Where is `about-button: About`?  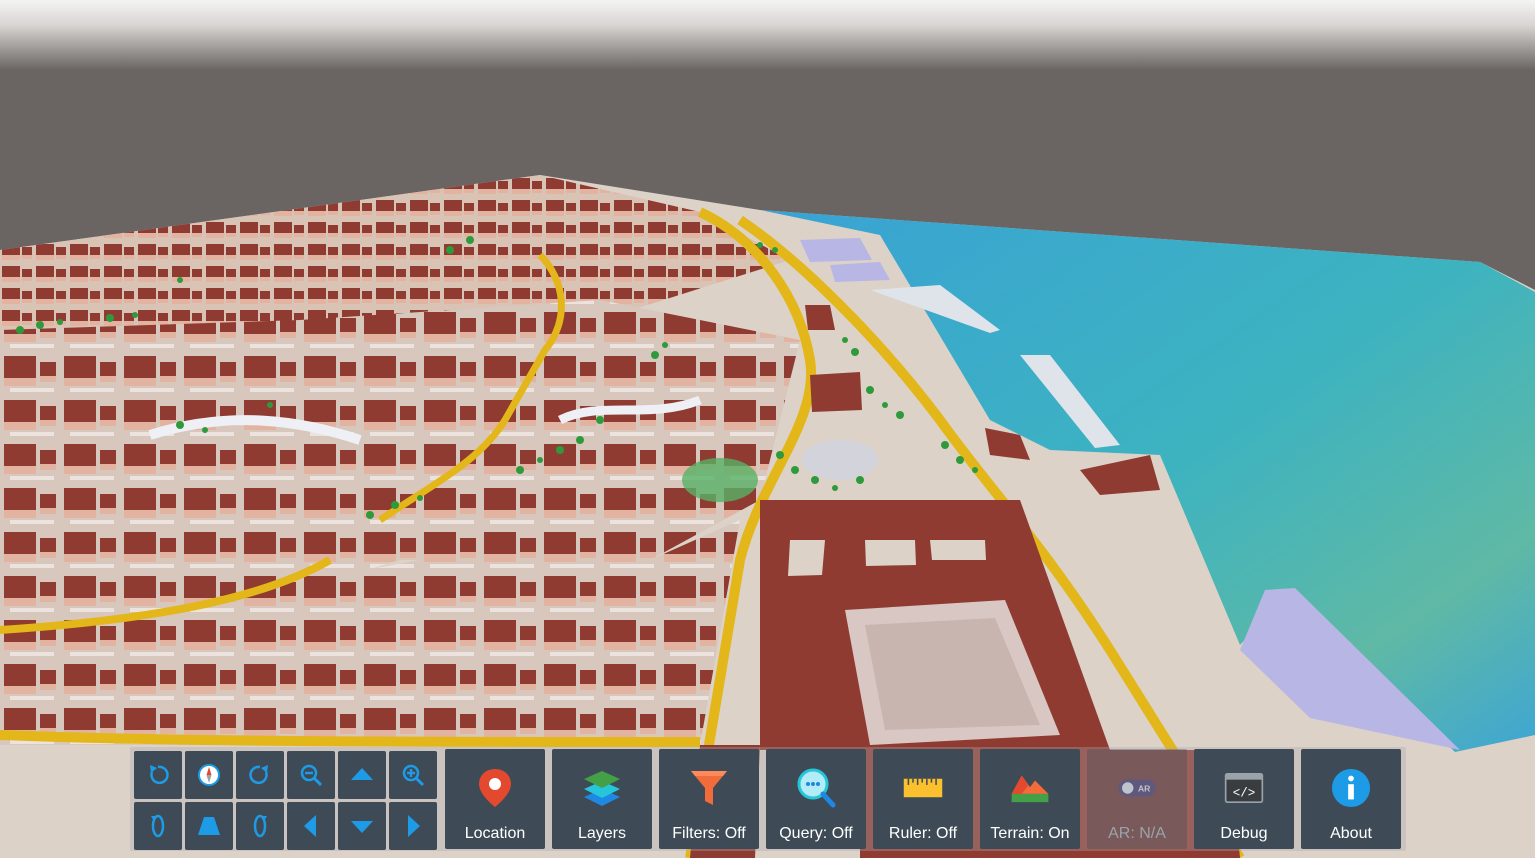
about-button: About is located at coordinates (1351, 799).